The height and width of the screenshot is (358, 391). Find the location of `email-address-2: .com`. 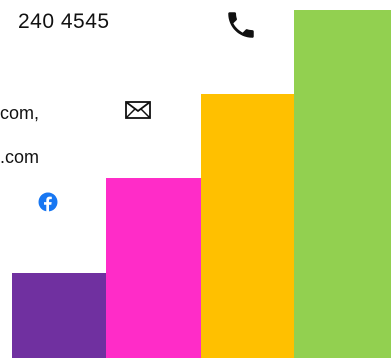

email-address-2: .com is located at coordinates (19, 157).